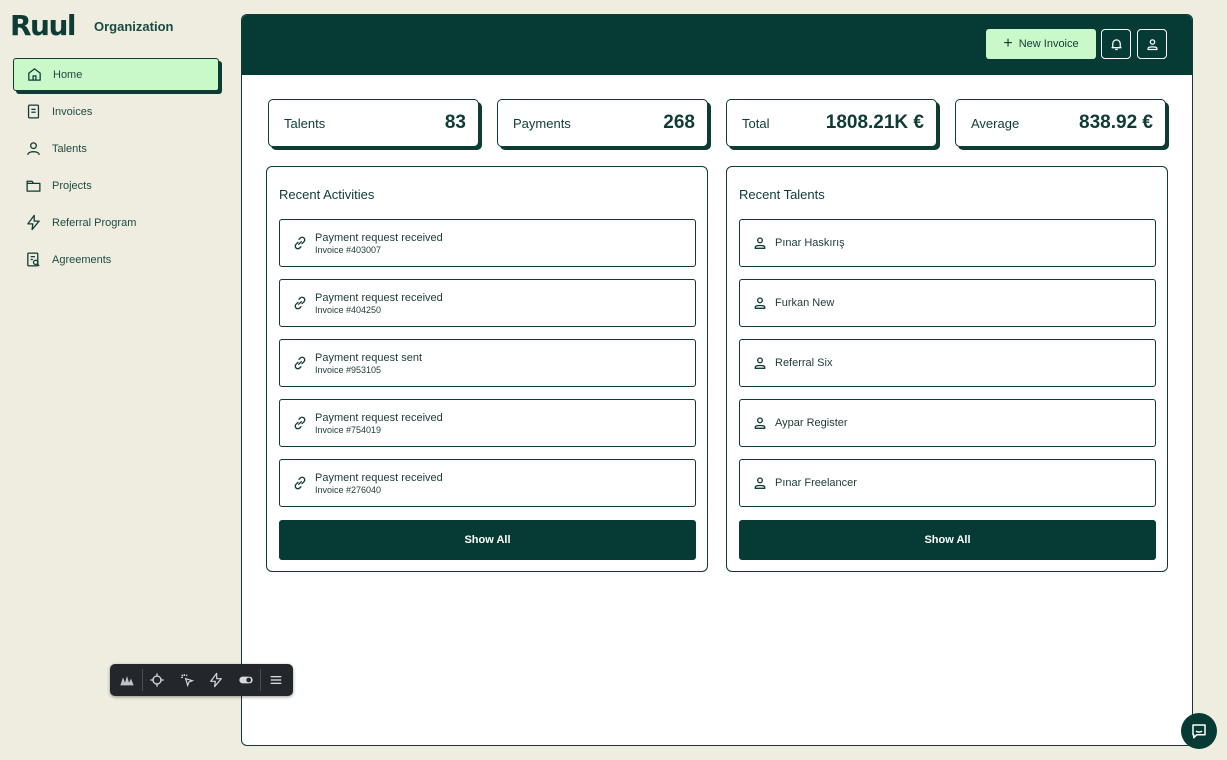 This screenshot has width=1227, height=760. What do you see at coordinates (487, 423) in the screenshot?
I see `activity-item: Payment request received Invoice #754019` at bounding box center [487, 423].